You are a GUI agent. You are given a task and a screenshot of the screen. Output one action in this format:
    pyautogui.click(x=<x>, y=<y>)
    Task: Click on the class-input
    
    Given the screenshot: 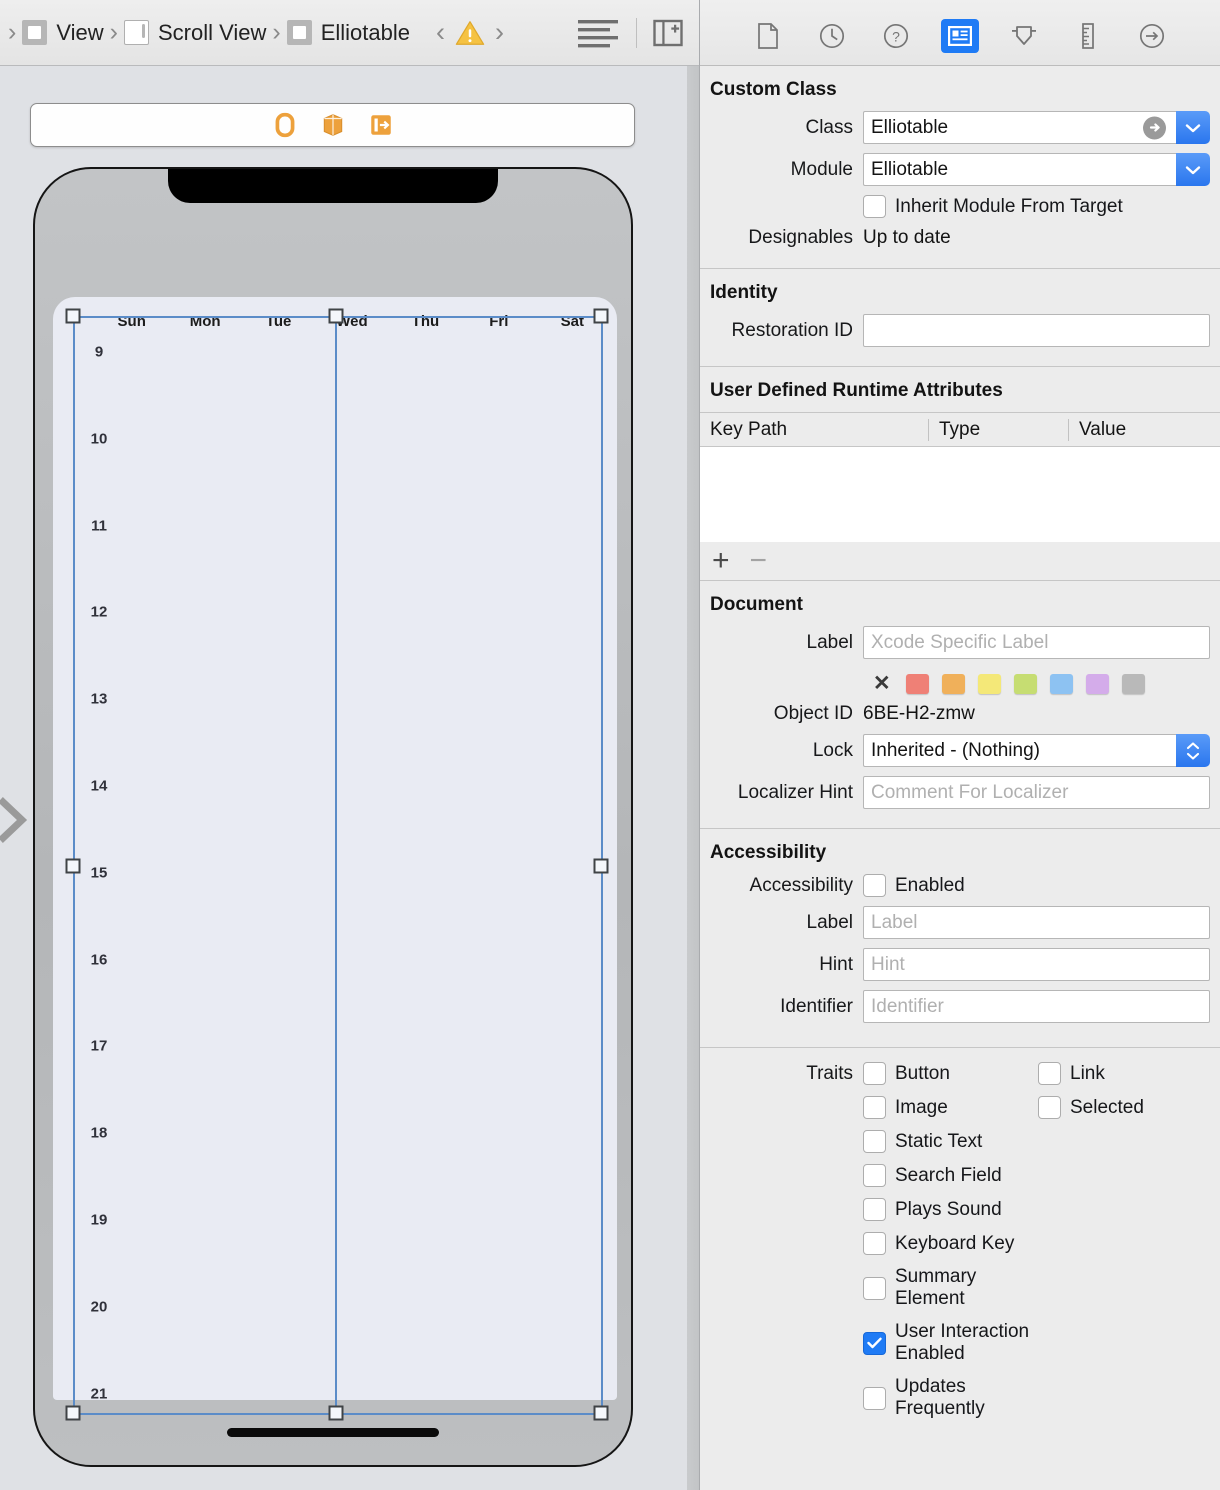 What is the action you would take?
    pyautogui.click(x=1019, y=127)
    